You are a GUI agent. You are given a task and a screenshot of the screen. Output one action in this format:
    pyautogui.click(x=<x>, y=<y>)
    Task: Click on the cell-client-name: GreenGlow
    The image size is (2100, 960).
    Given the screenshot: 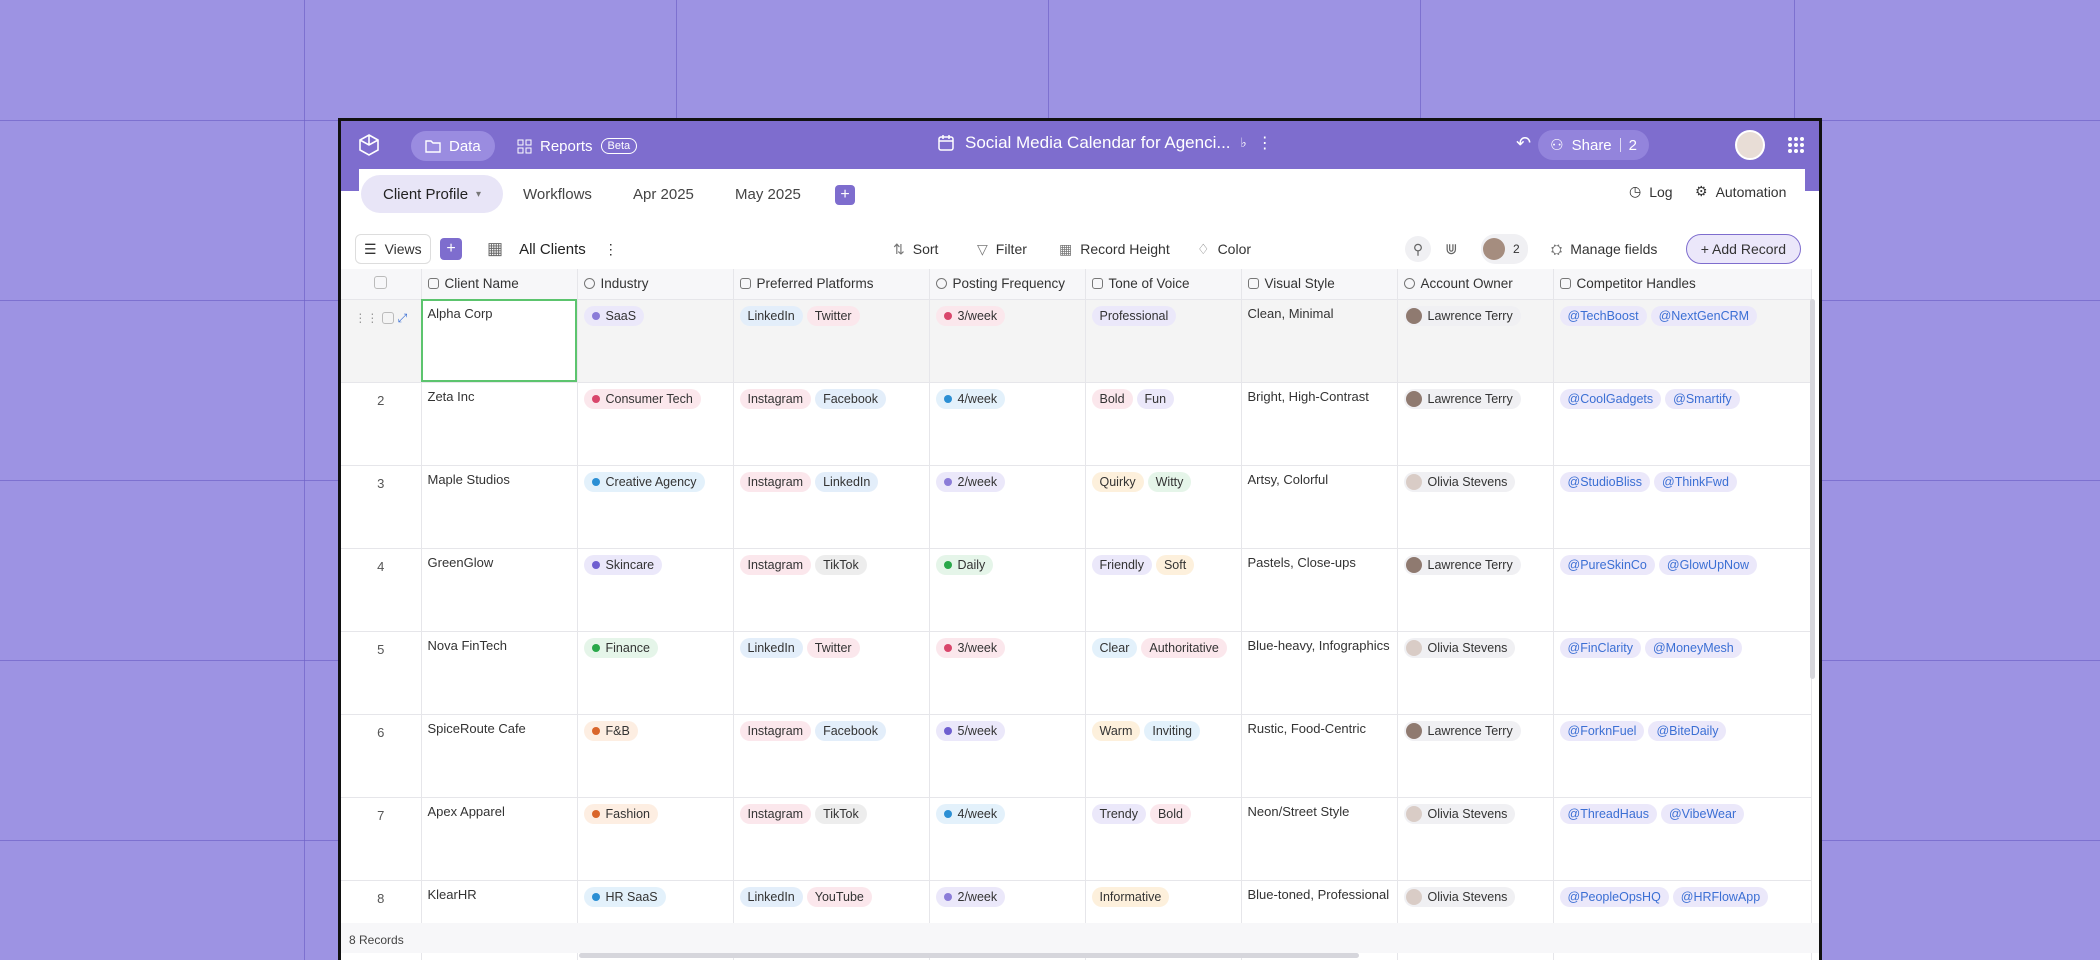 What is the action you would take?
    pyautogui.click(x=499, y=590)
    